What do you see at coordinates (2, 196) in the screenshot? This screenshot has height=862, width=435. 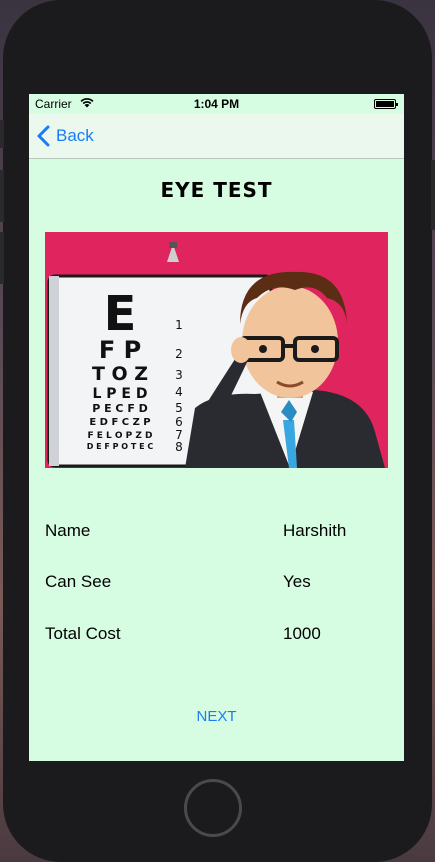 I see `volume-up-button` at bounding box center [2, 196].